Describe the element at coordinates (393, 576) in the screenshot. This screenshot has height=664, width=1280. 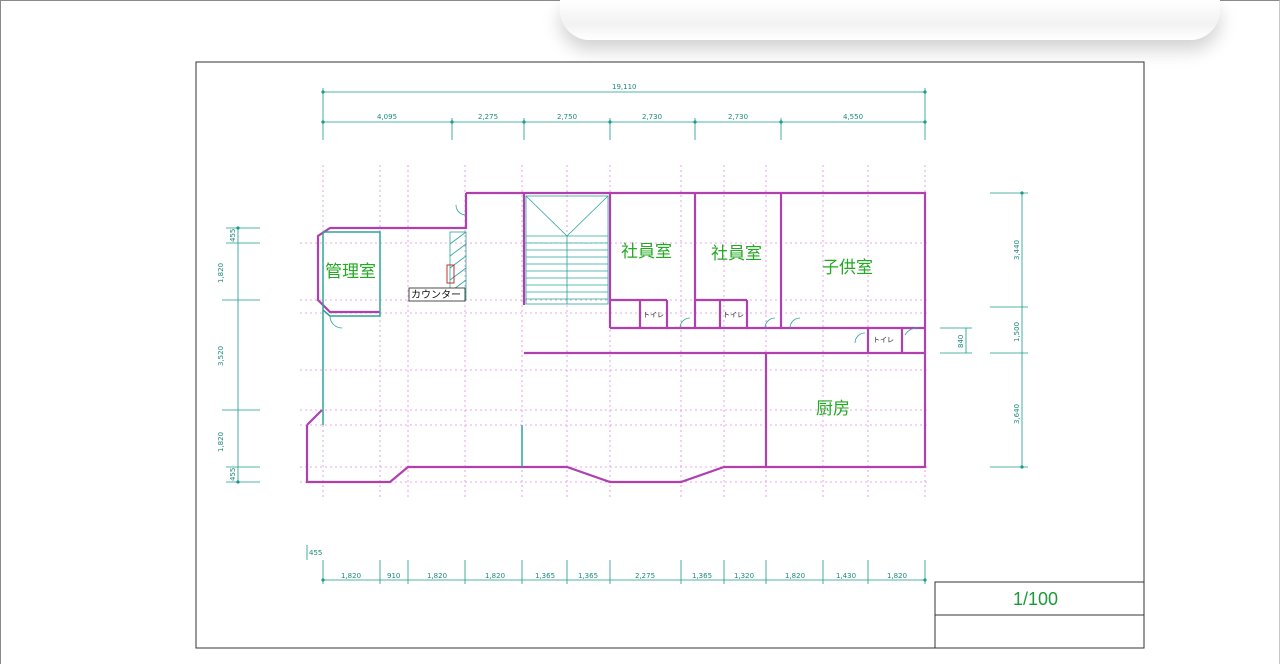
I see `dim-bottom-2: 910` at that location.